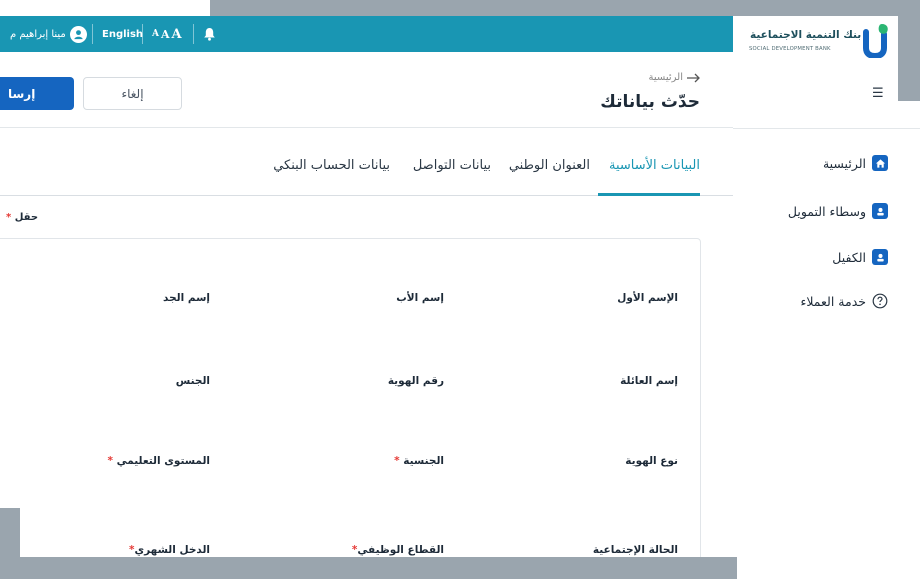  I want to click on label-father-name: إسم الأب, so click(420, 298).